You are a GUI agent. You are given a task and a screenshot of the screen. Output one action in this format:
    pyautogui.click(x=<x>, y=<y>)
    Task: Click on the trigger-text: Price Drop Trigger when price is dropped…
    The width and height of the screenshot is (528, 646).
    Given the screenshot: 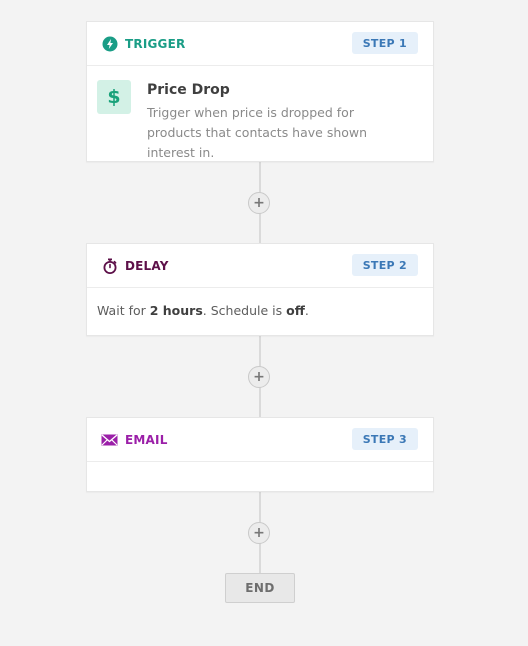 What is the action you would take?
    pyautogui.click(x=279, y=122)
    